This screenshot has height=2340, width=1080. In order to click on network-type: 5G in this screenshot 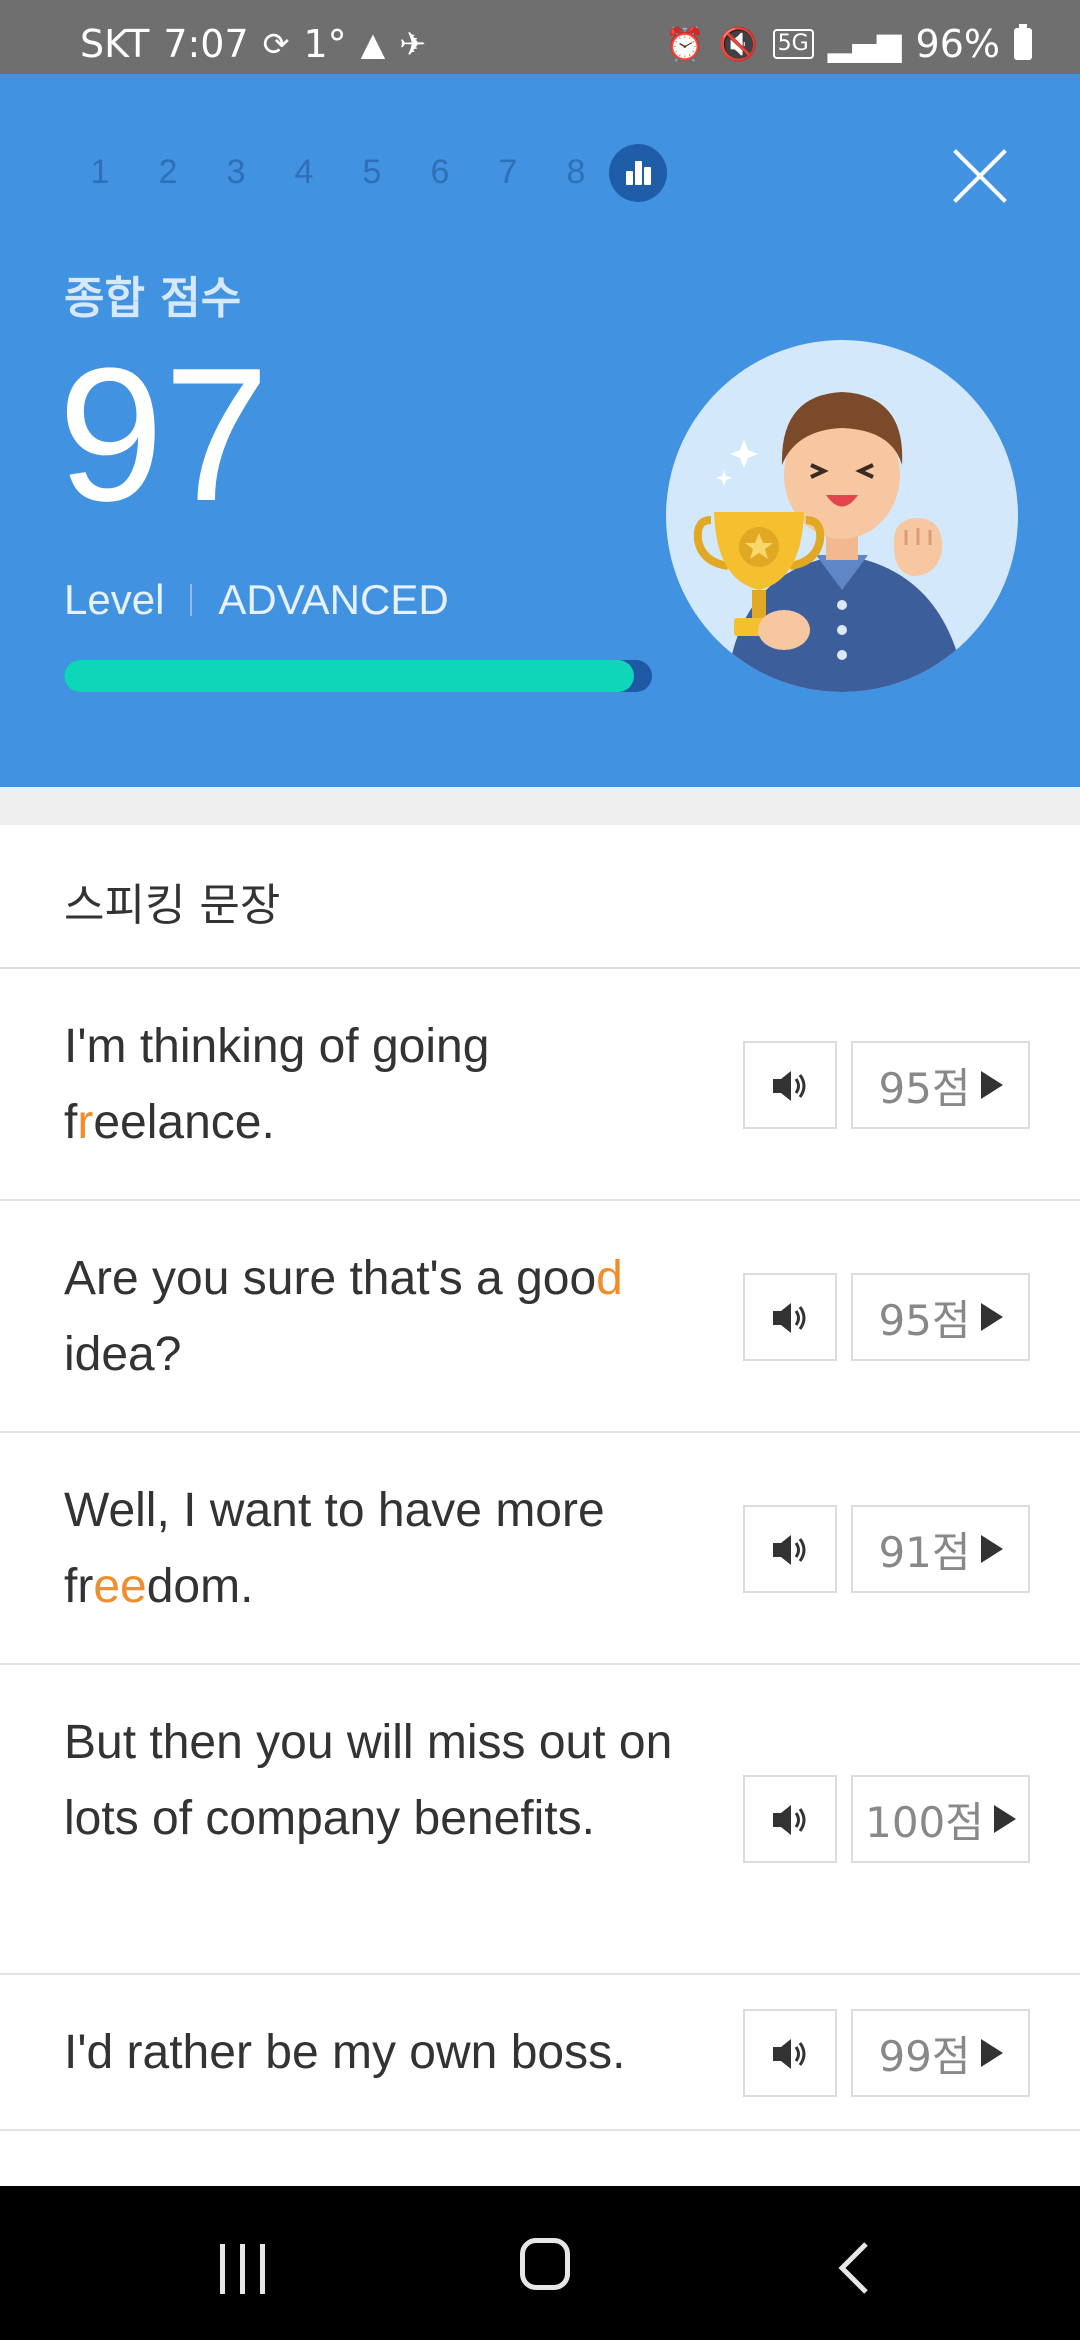, I will do `click(793, 44)`.